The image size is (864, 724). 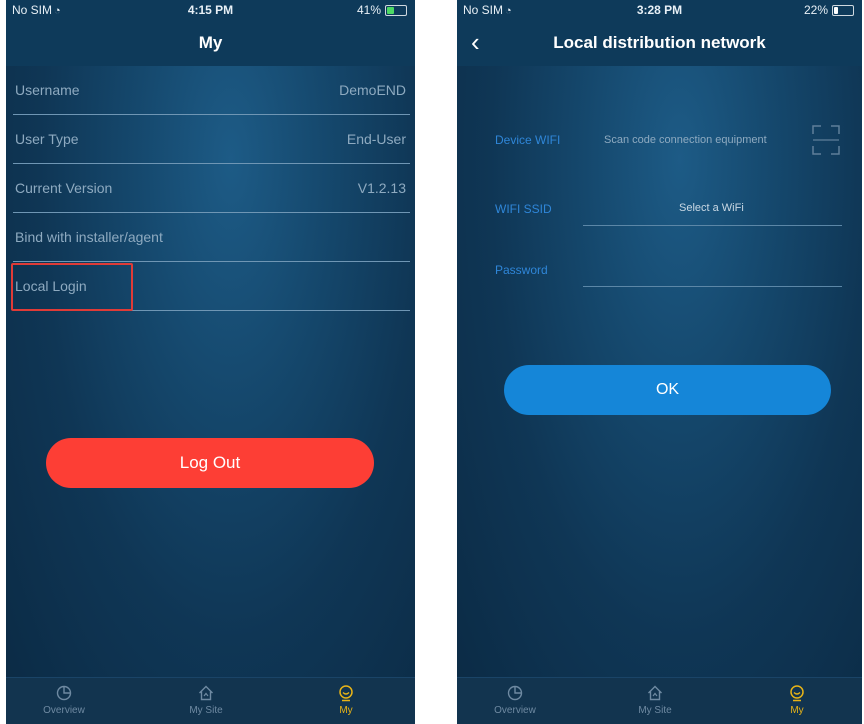 I want to click on user-type-row: User Type End-User, so click(x=211, y=139).